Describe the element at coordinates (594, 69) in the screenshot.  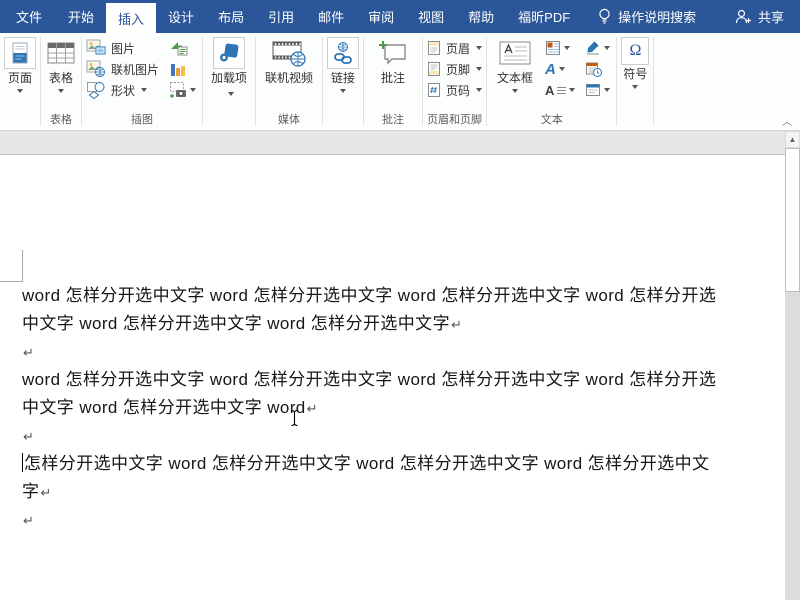
I see `date-time-icon` at that location.